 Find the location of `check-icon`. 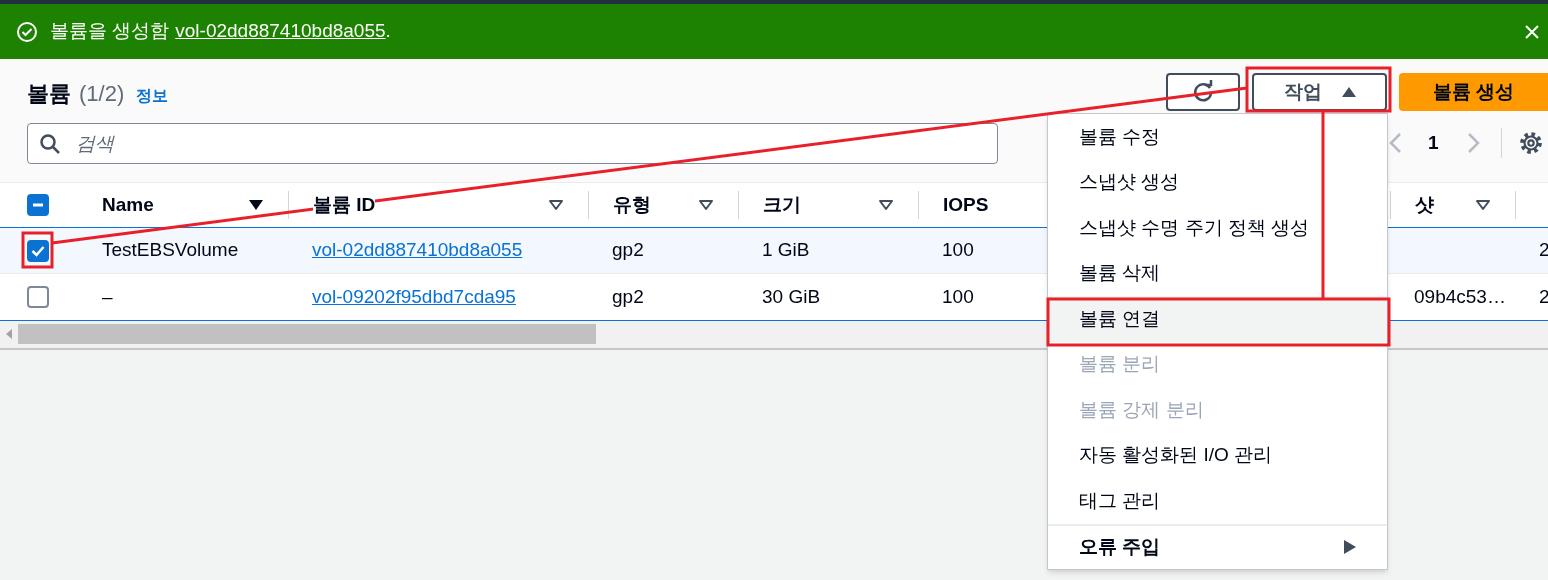

check-icon is located at coordinates (38, 250).